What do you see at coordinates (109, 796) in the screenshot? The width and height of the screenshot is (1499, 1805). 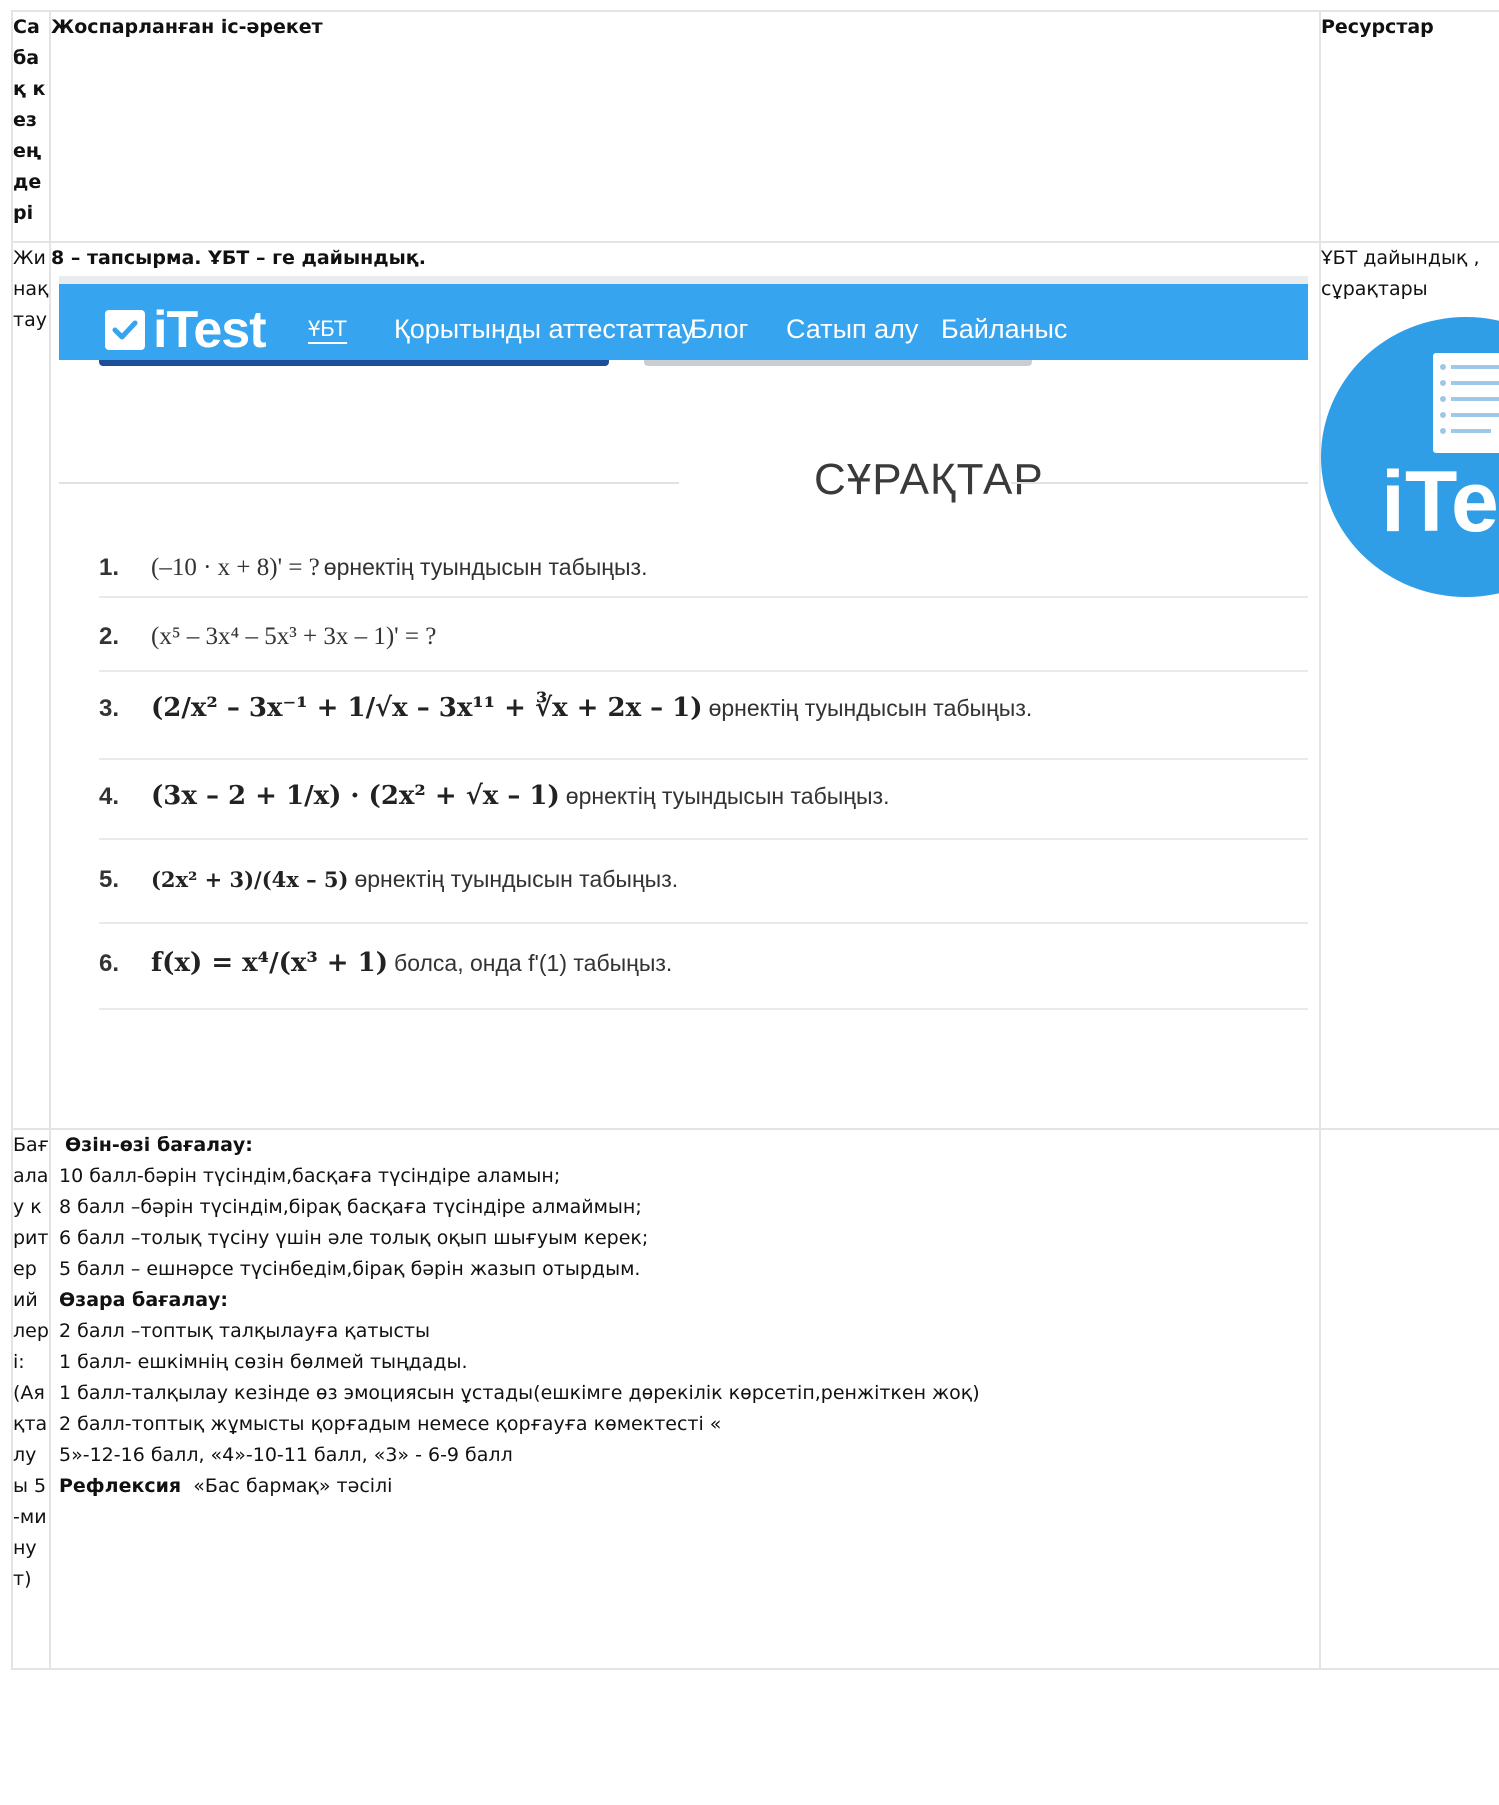 I see `question-number: 4.` at bounding box center [109, 796].